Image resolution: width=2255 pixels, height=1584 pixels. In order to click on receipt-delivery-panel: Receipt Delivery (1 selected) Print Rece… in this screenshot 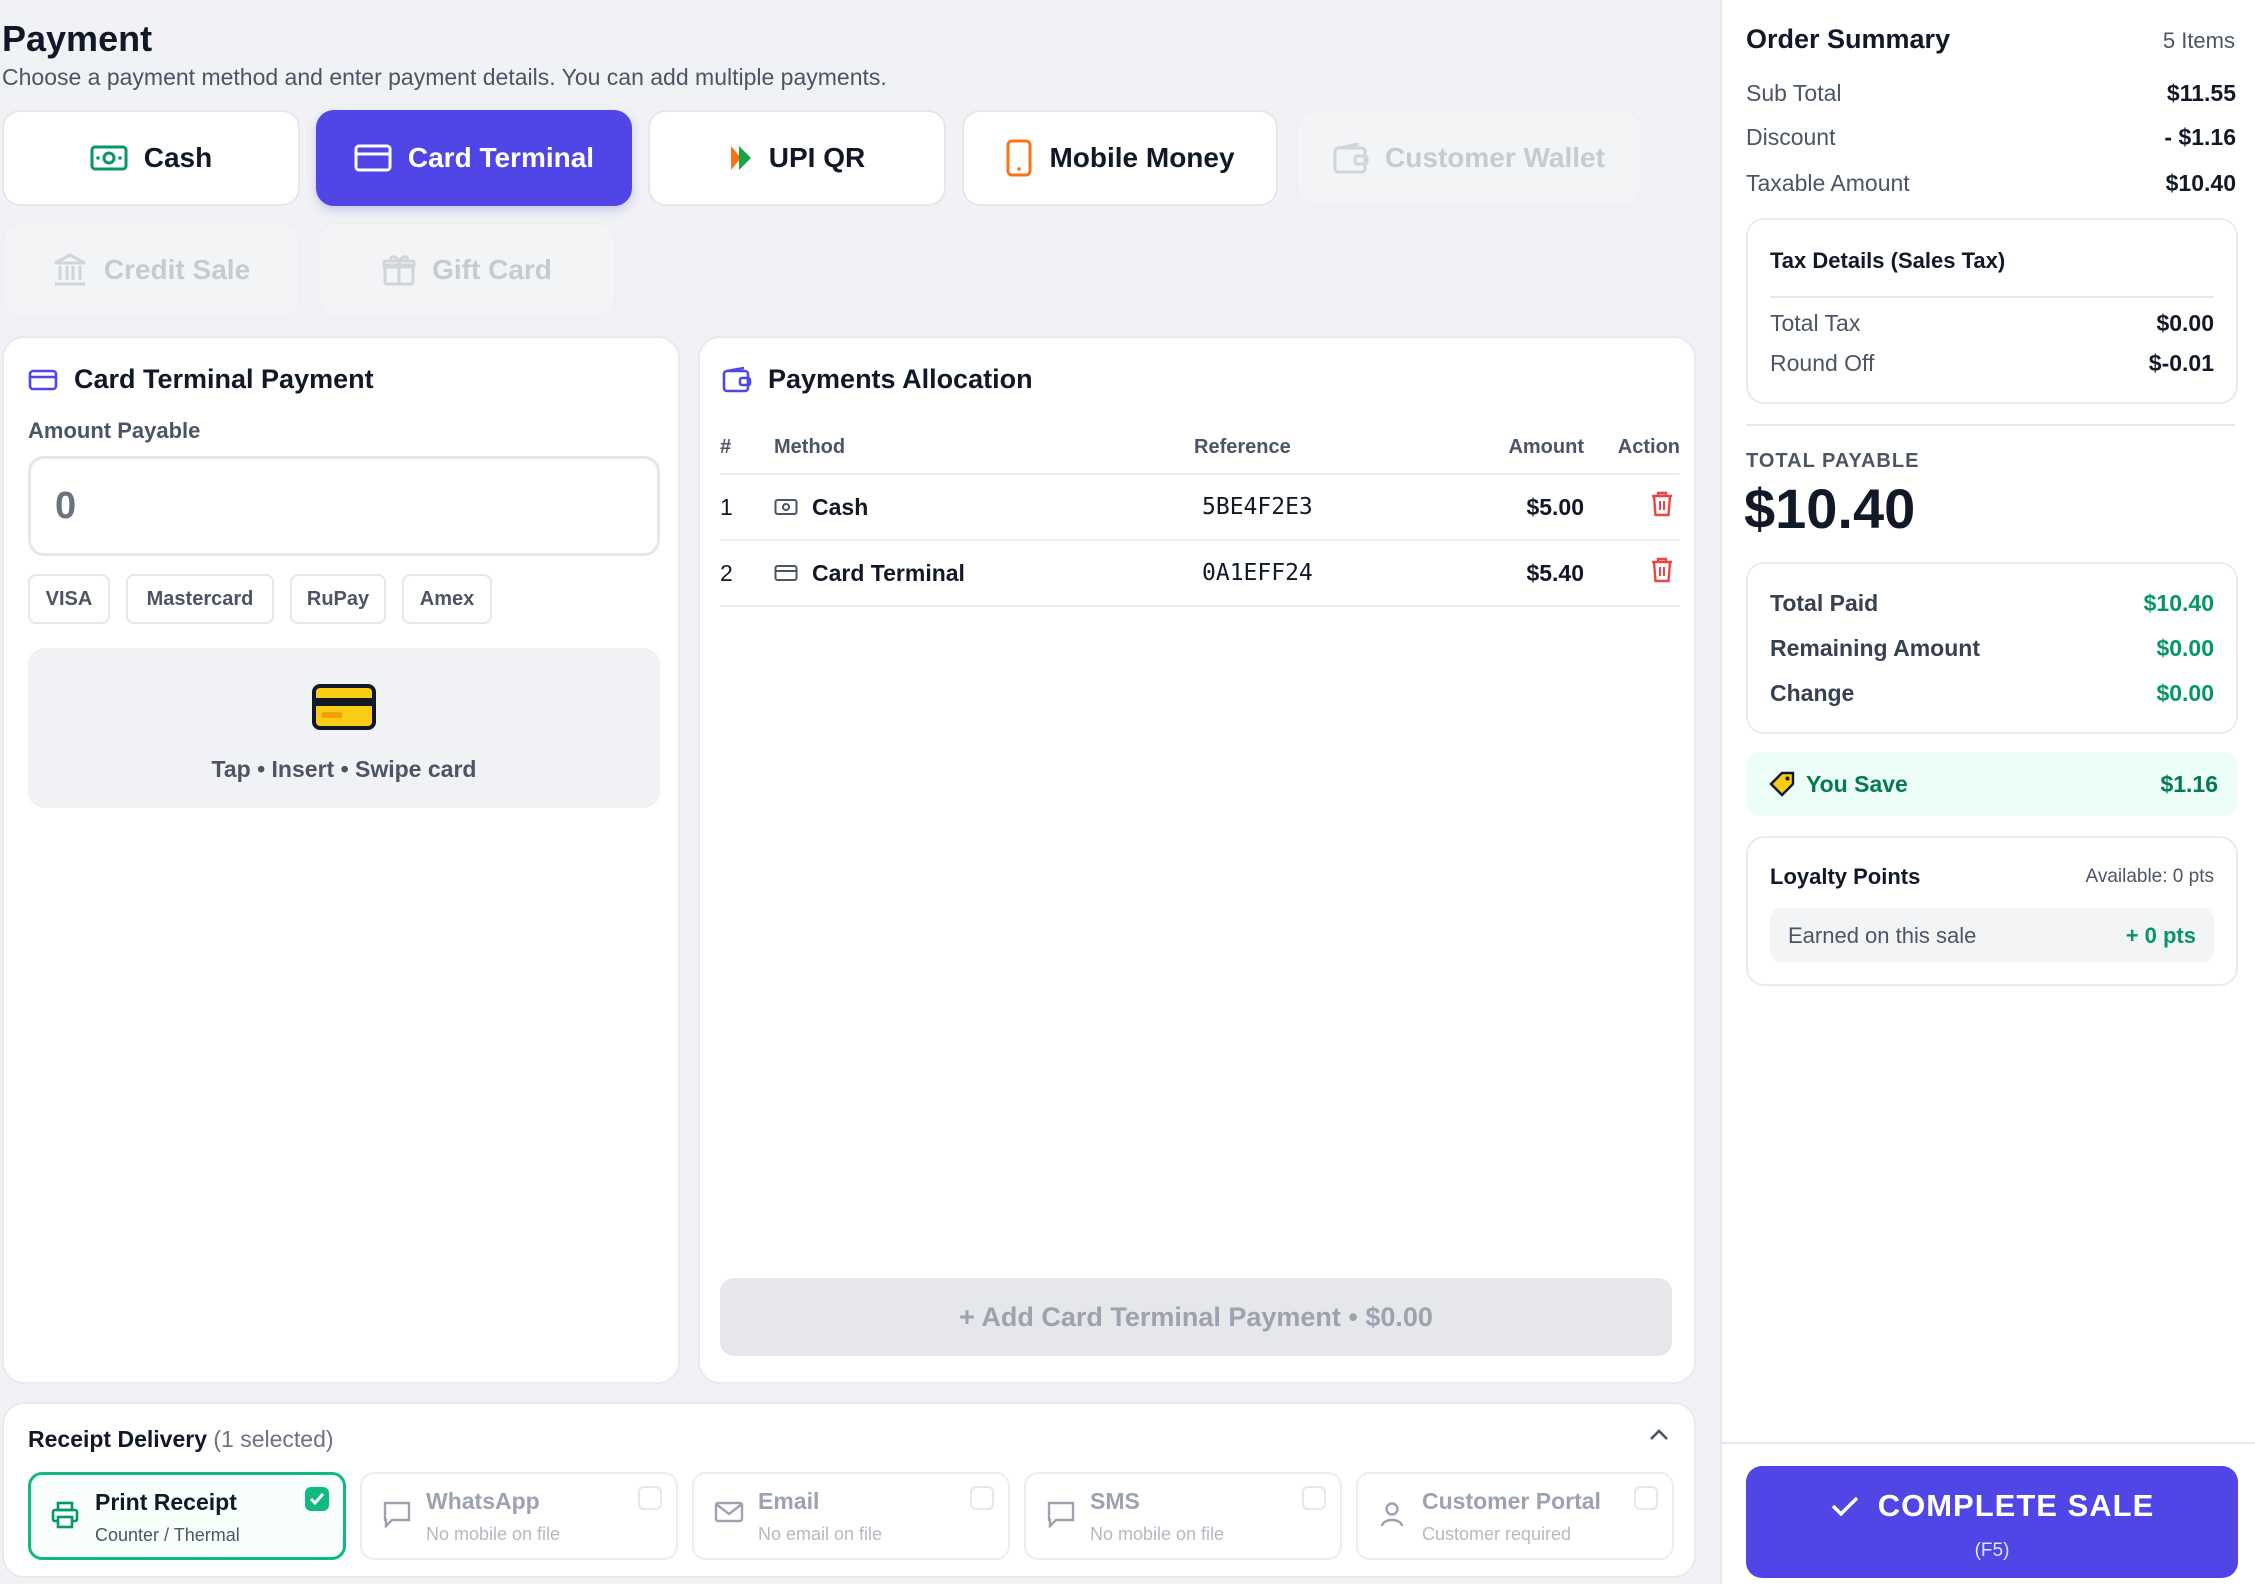, I will do `click(849, 1490)`.